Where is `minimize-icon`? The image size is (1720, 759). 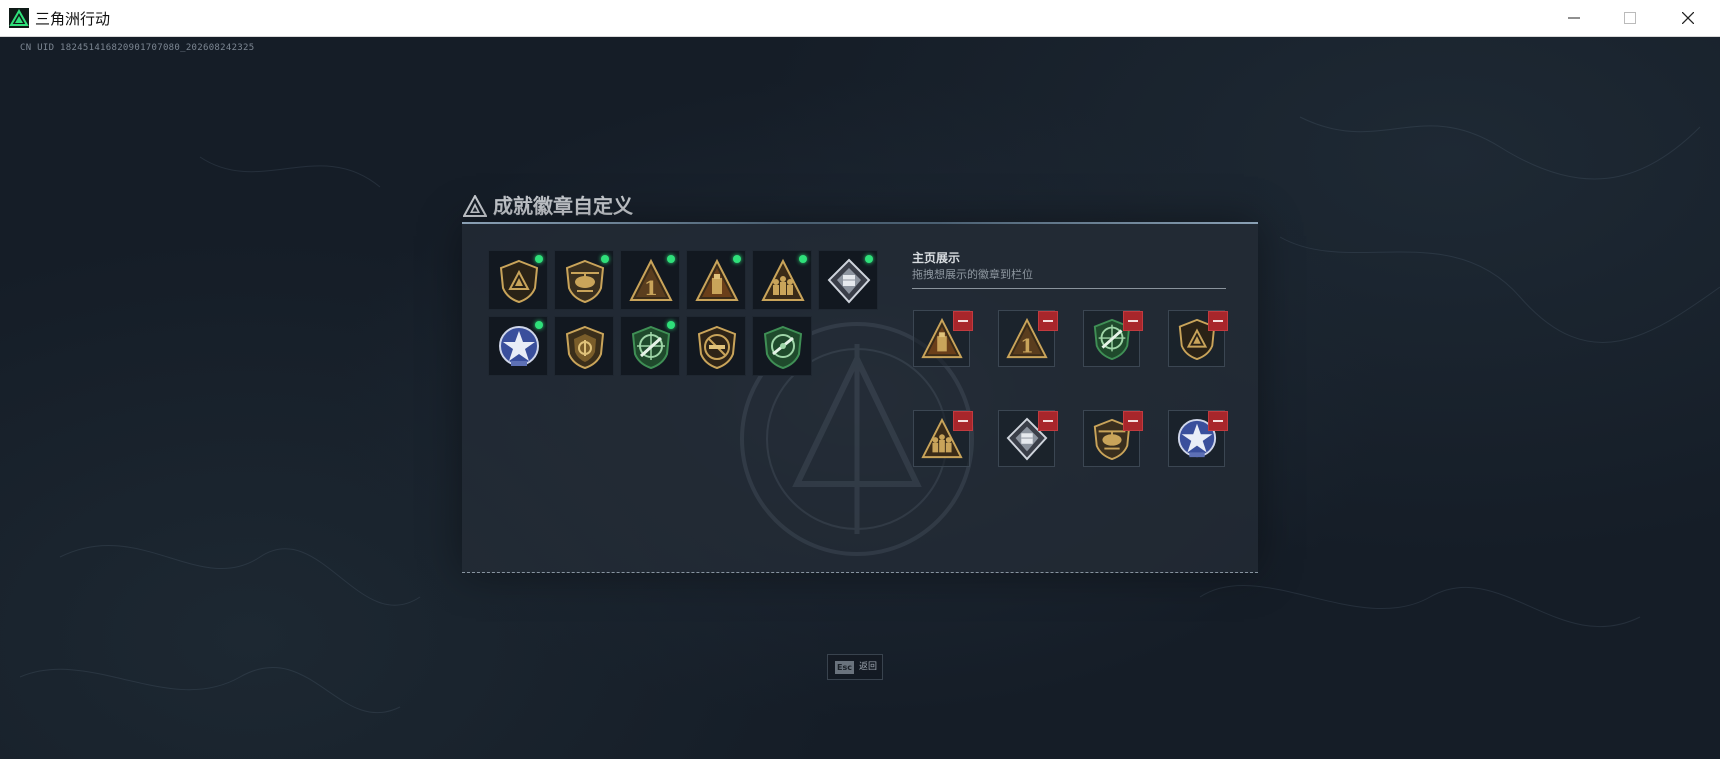
minimize-icon is located at coordinates (1574, 18).